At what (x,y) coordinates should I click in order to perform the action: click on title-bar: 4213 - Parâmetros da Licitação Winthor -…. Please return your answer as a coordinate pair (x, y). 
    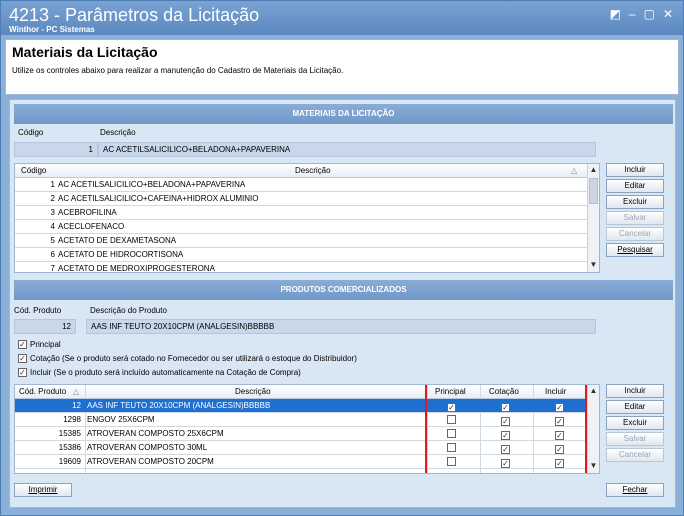
    Looking at the image, I should click on (342, 18).